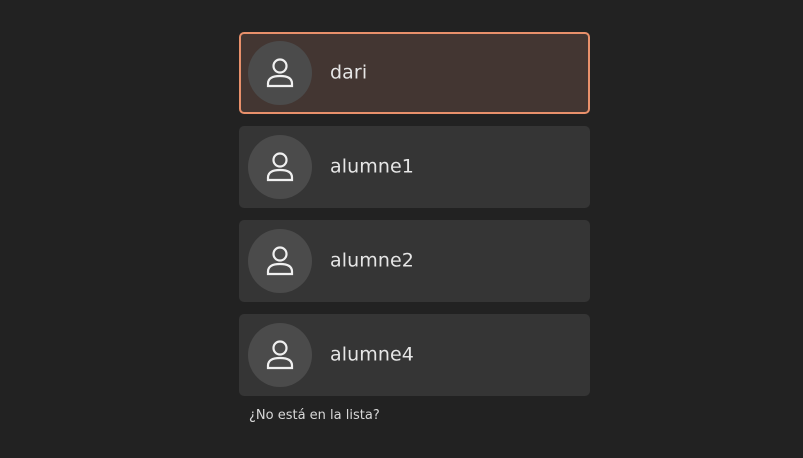  Describe the element at coordinates (414, 73) in the screenshot. I see `user-item-dari: dari` at that location.